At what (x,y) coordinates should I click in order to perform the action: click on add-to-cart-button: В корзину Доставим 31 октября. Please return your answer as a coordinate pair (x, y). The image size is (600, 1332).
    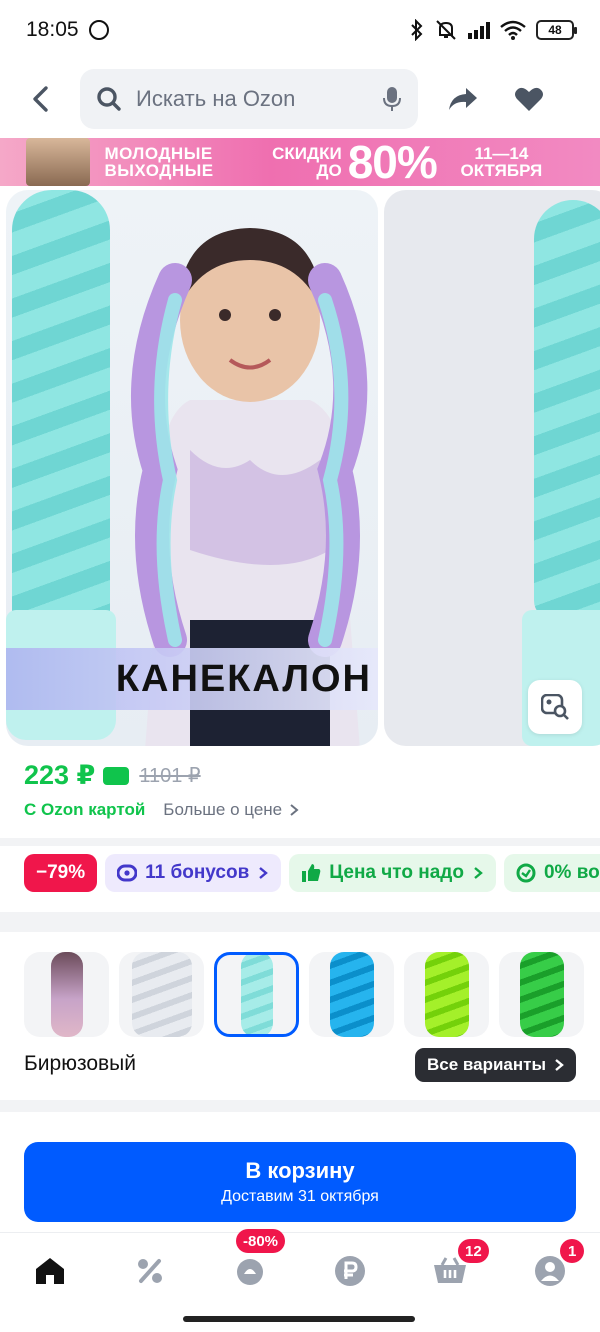
    Looking at the image, I should click on (300, 1182).